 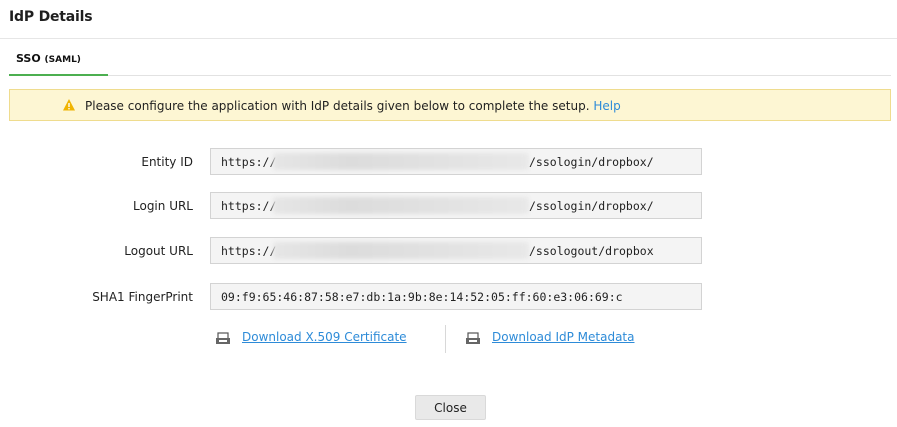 I want to click on login-url-field: https:// /ssologin/dropbox/, so click(x=456, y=205).